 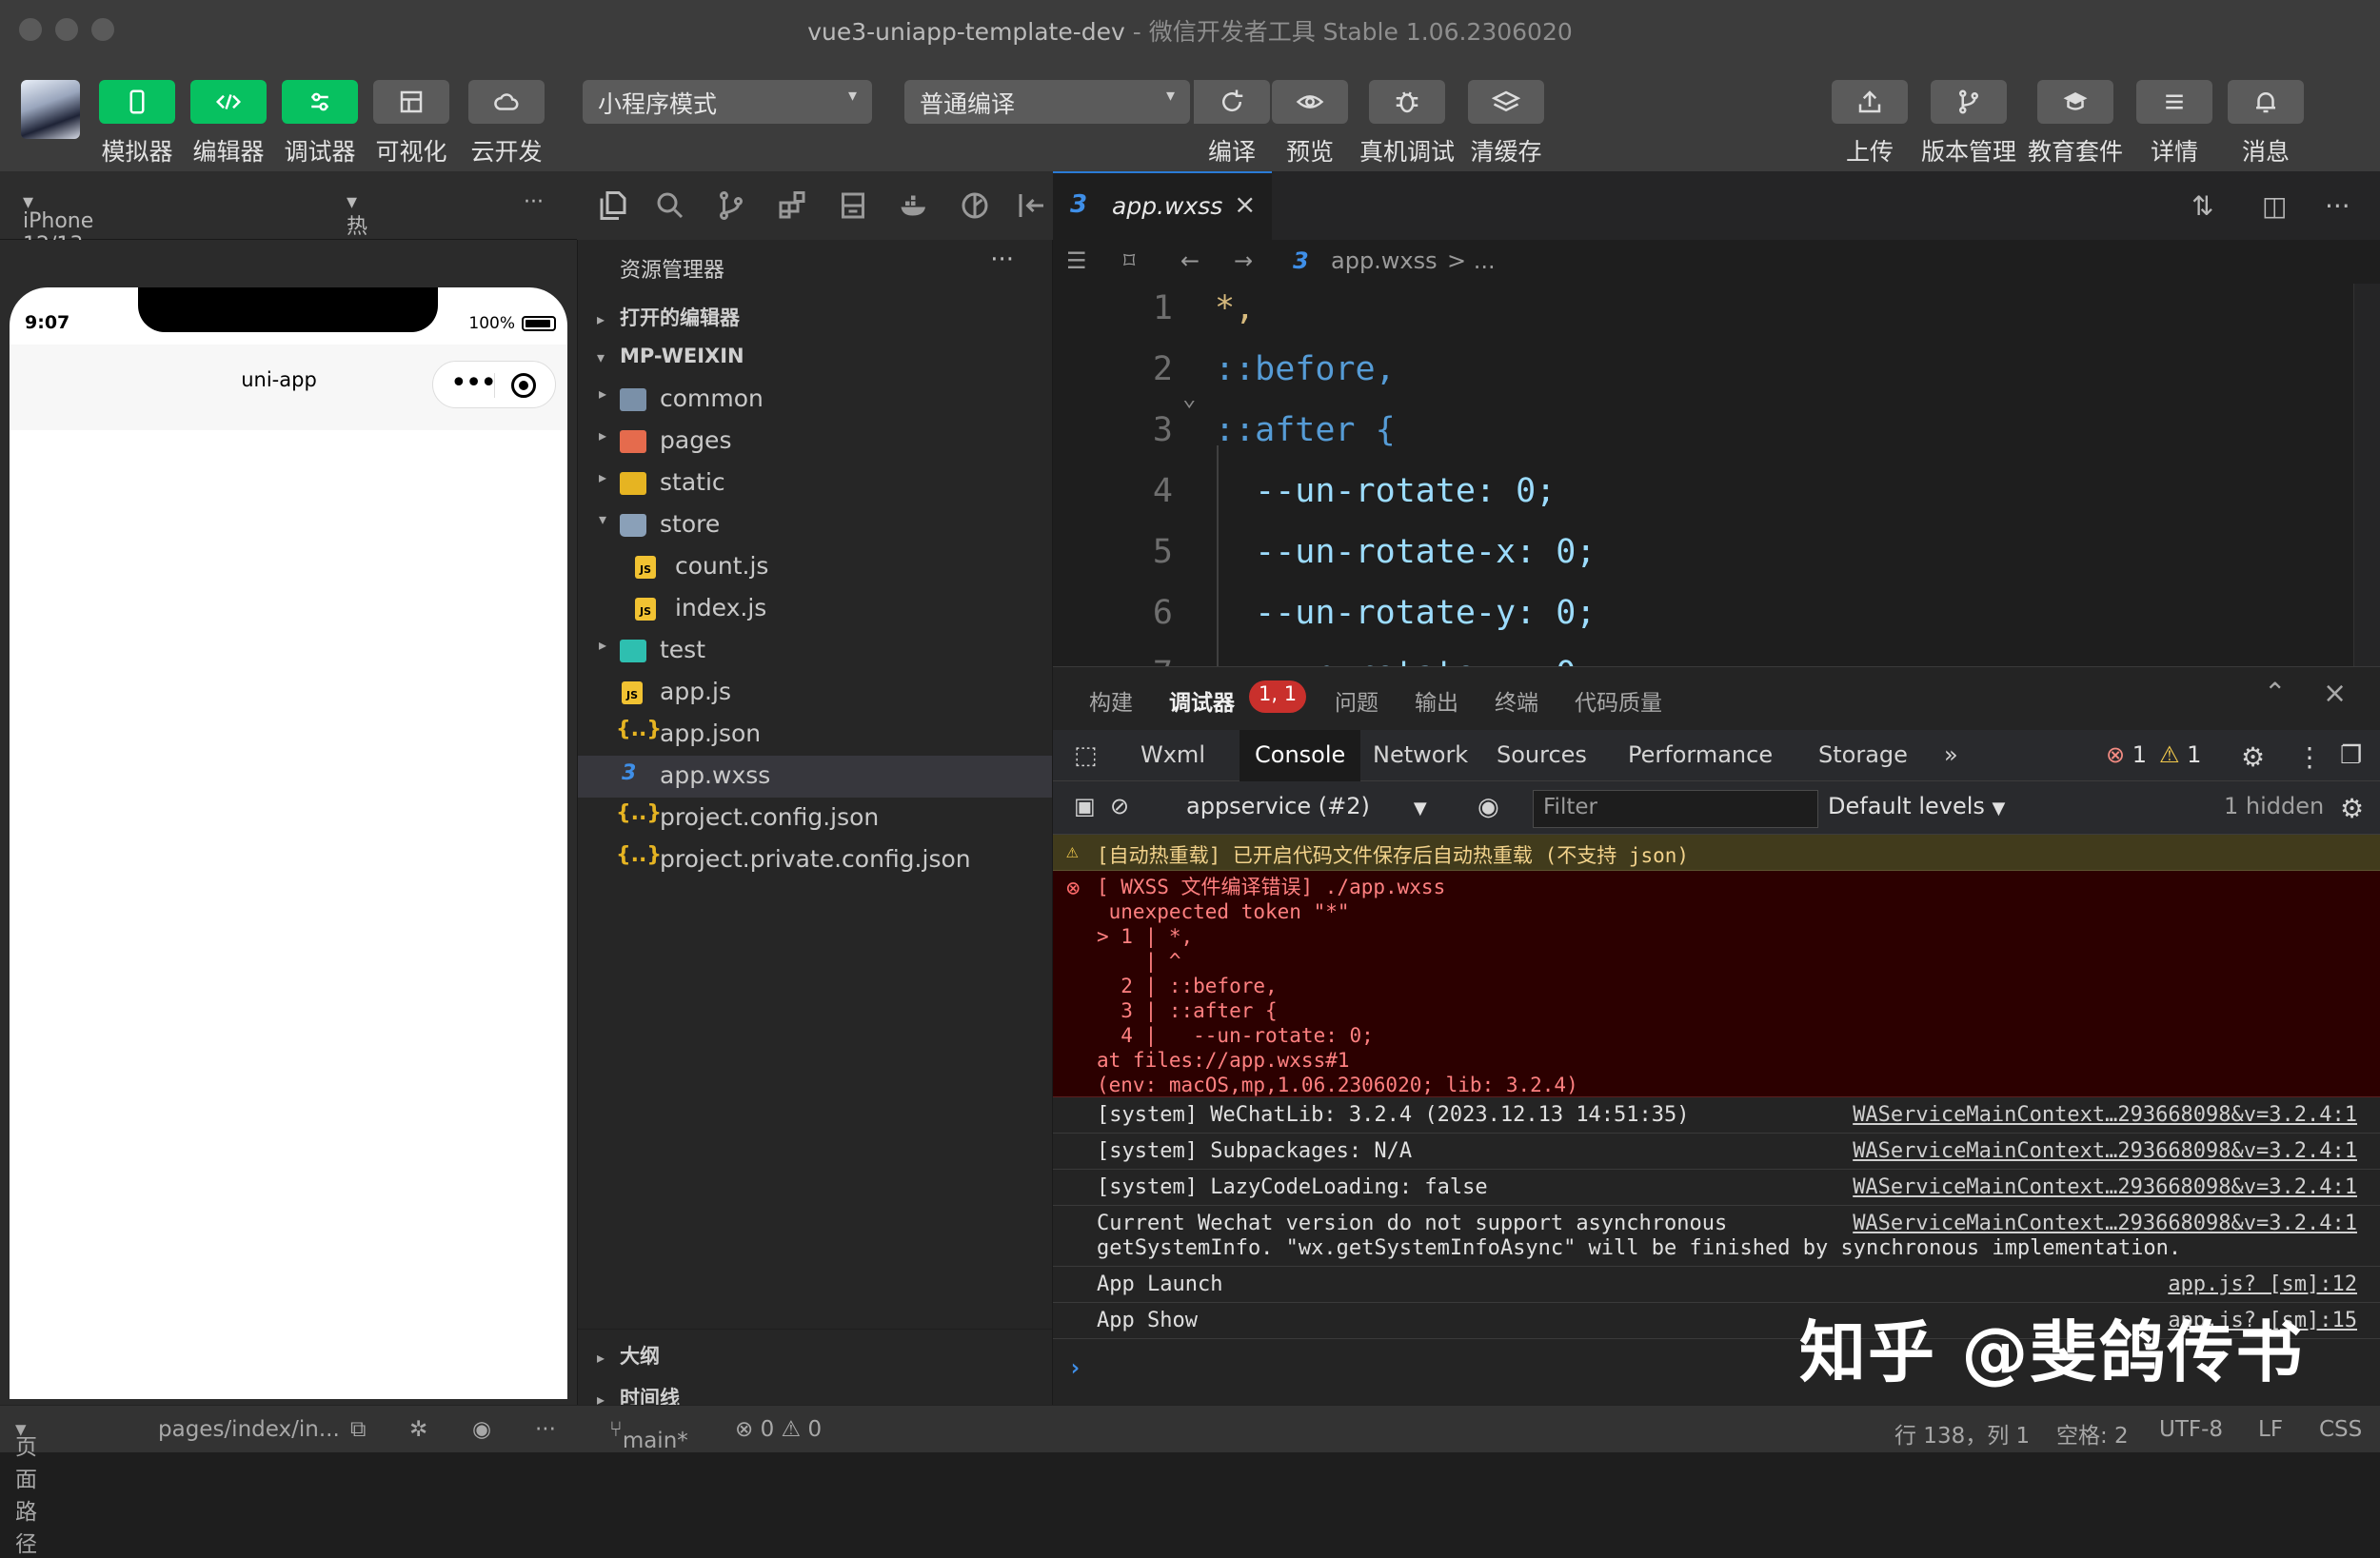 I want to click on tree-item-app-wxss: 3 app.wxss, so click(x=815, y=777).